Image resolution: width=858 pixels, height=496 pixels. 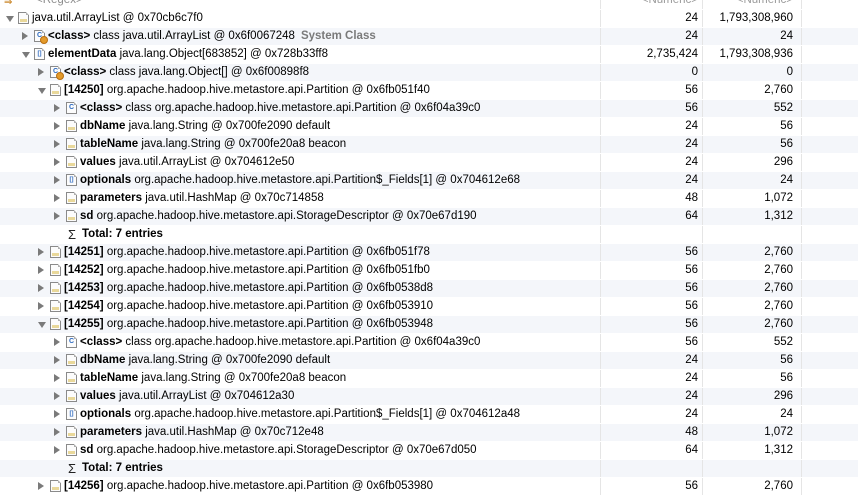 I want to click on retained-heap-cell: 1,793,308,936, so click(x=753, y=54).